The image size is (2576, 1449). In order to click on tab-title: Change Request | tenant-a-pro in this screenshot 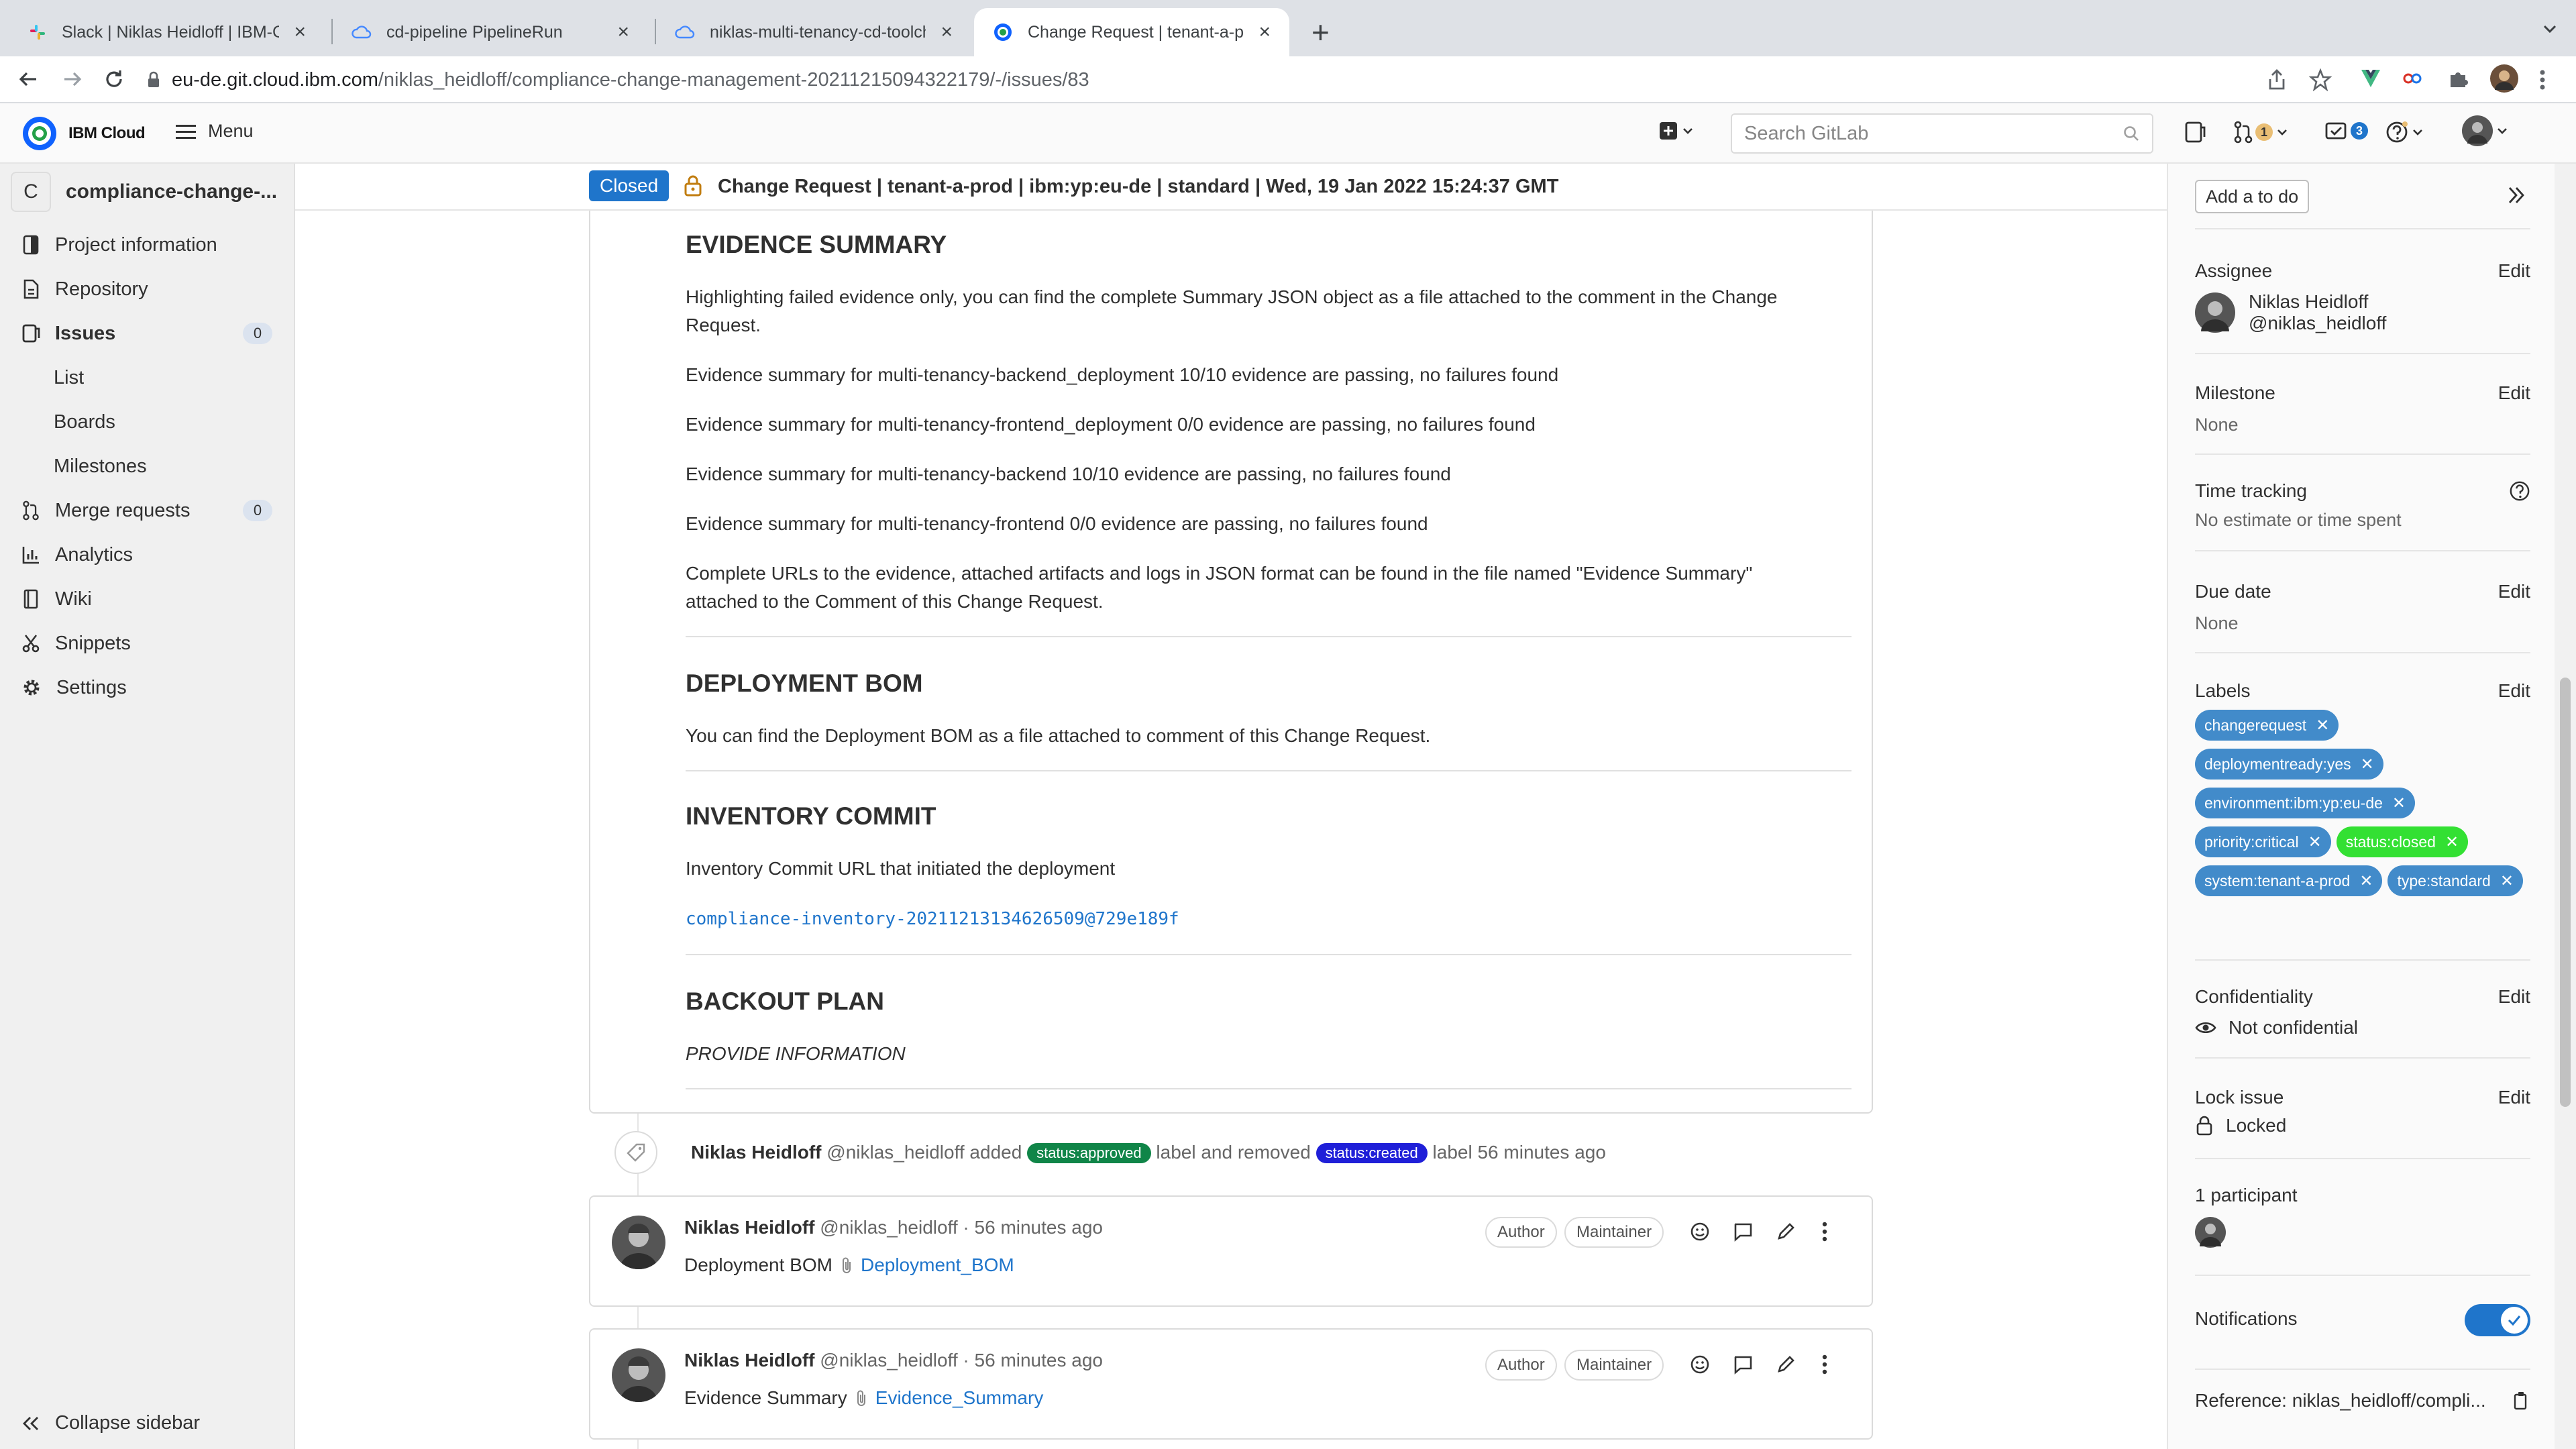, I will do `click(1136, 32)`.